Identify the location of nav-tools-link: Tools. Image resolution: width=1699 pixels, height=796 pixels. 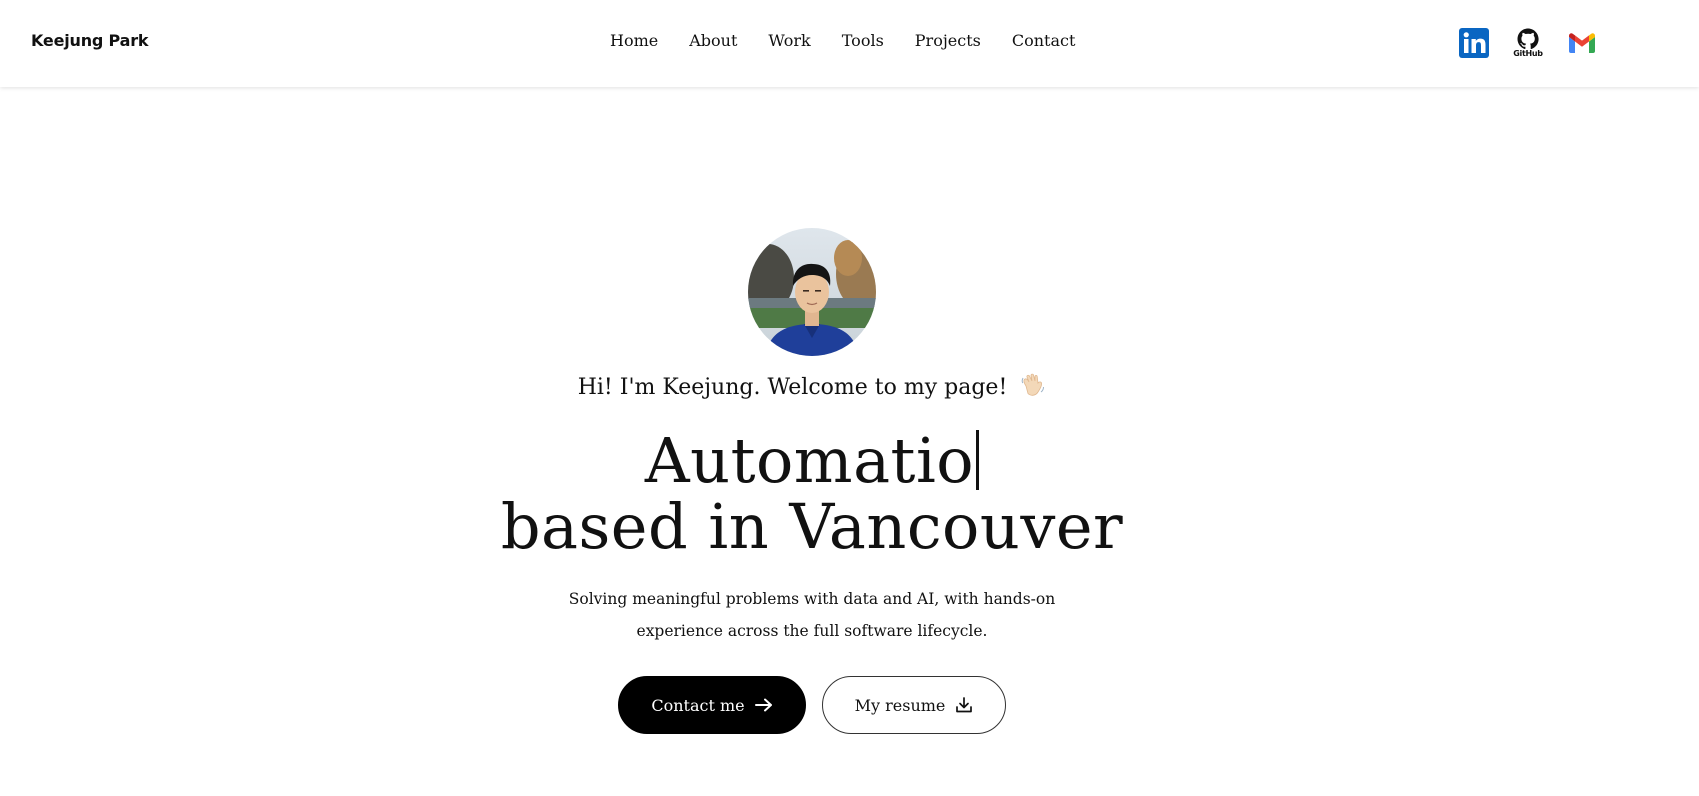
(863, 40).